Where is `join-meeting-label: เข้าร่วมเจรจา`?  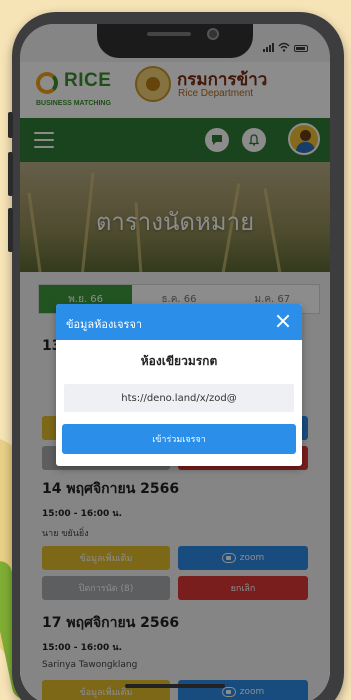 join-meeting-label: เข้าร่วมเจรจา is located at coordinates (179, 440).